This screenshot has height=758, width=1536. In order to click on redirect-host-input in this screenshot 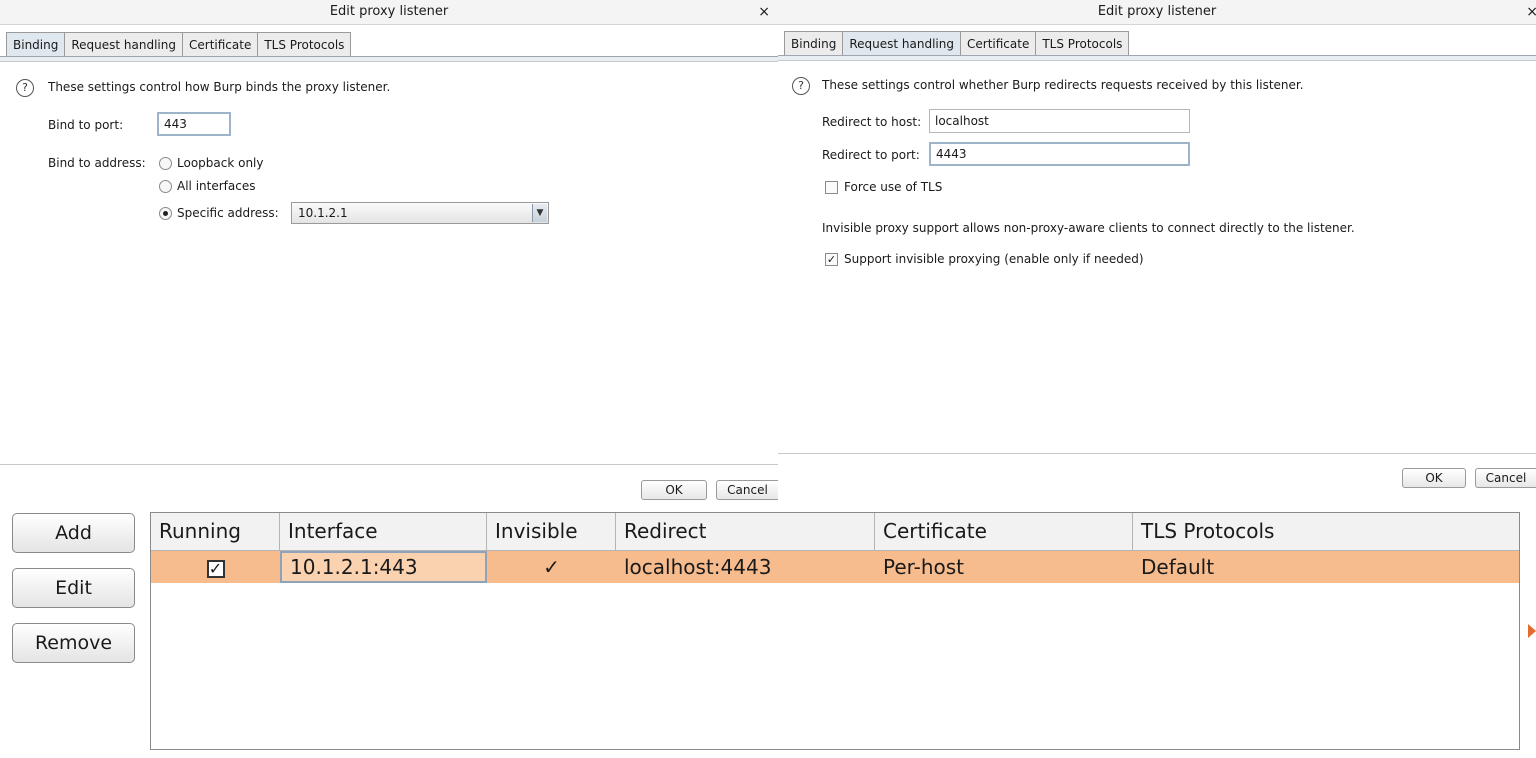, I will do `click(1059, 121)`.